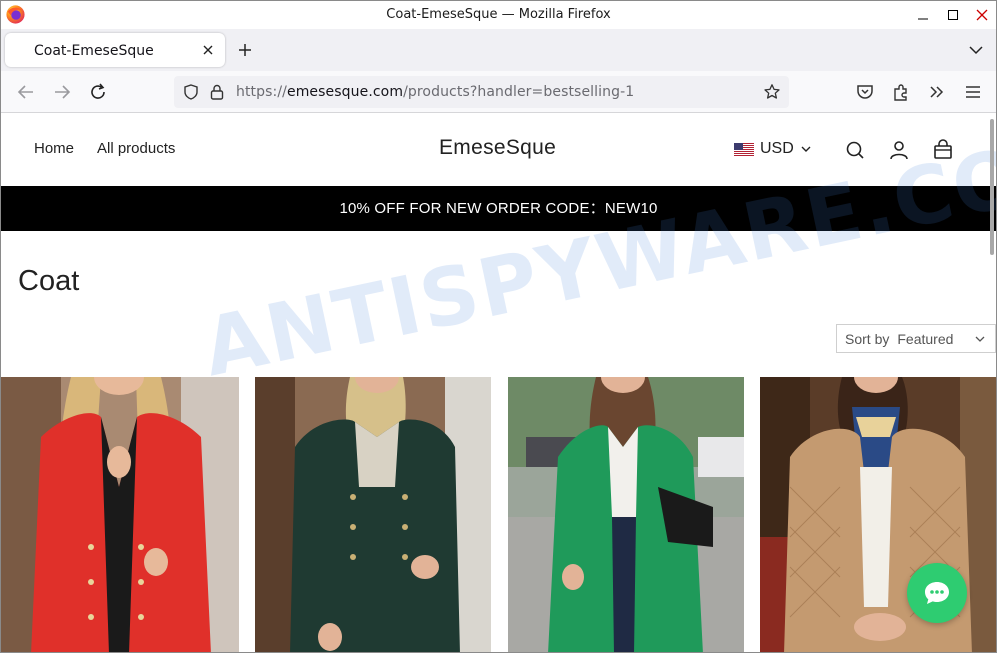  Describe the element at coordinates (94, 51) in the screenshot. I see `tab-label: Coat-EmeseSque` at that location.